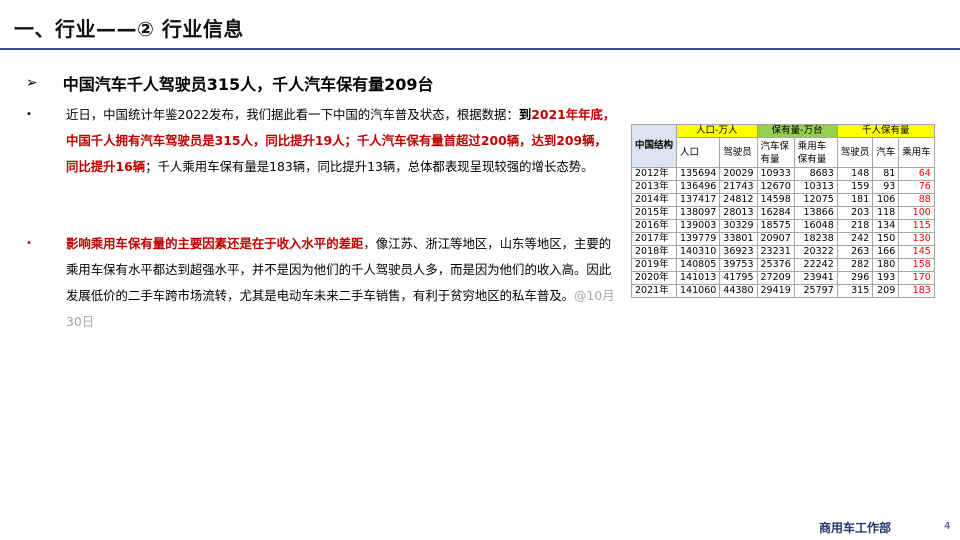 Image resolution: width=960 pixels, height=540 pixels. Describe the element at coordinates (654, 174) in the screenshot. I see `row-year-cell: 2012年` at that location.